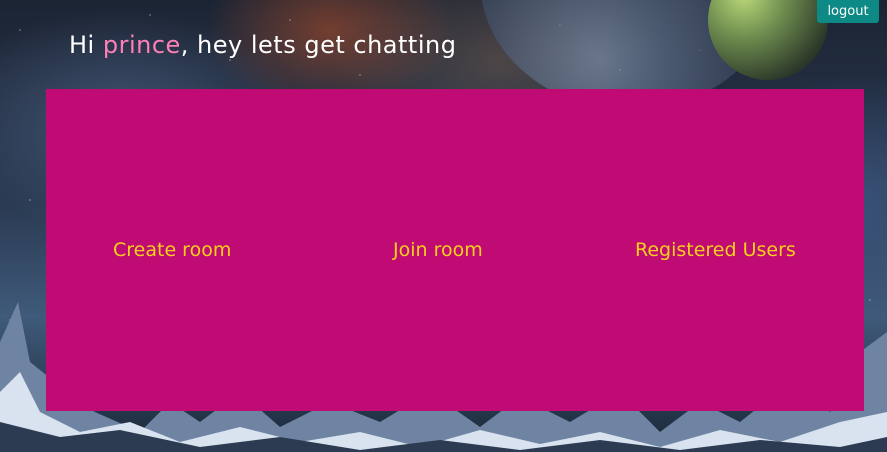 Image resolution: width=887 pixels, height=452 pixels. Describe the element at coordinates (86, 45) in the screenshot. I see `greeting-prefix: Hi` at that location.